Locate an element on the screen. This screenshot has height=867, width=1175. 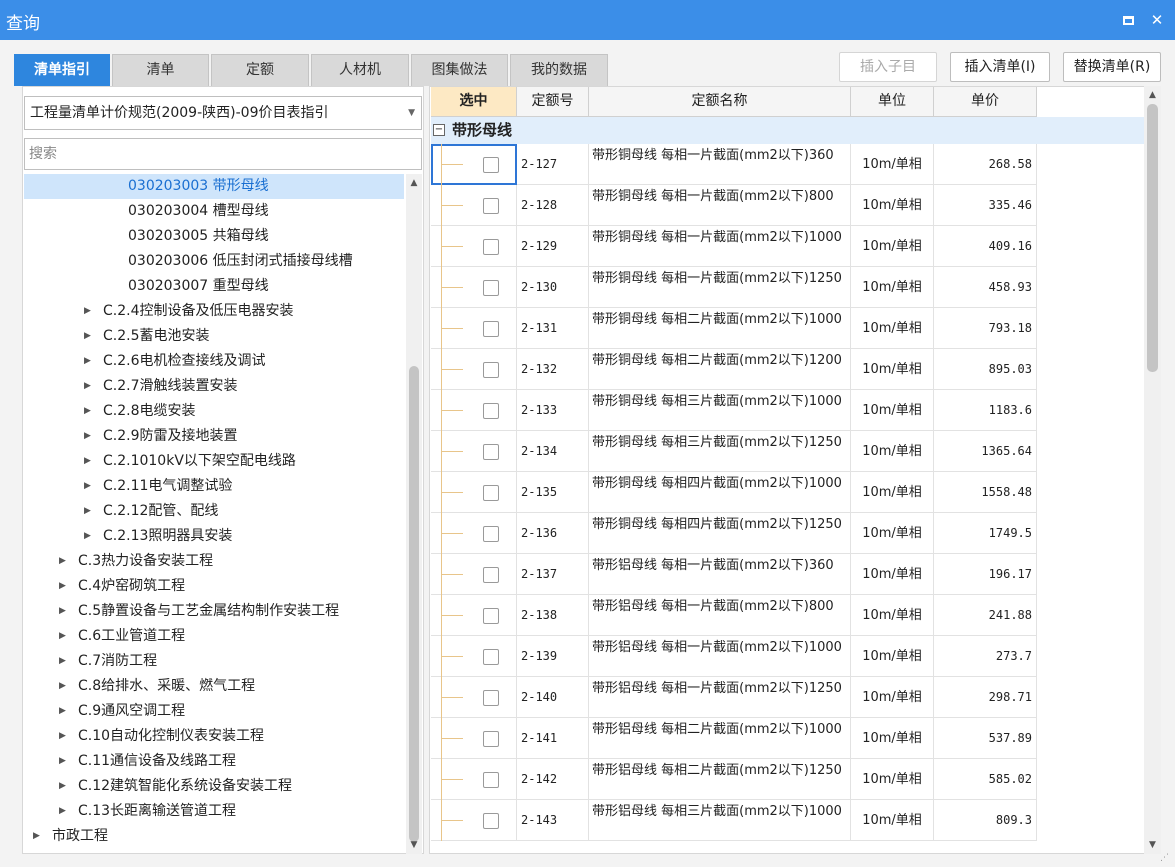
tab-quota: 定额 is located at coordinates (260, 70).